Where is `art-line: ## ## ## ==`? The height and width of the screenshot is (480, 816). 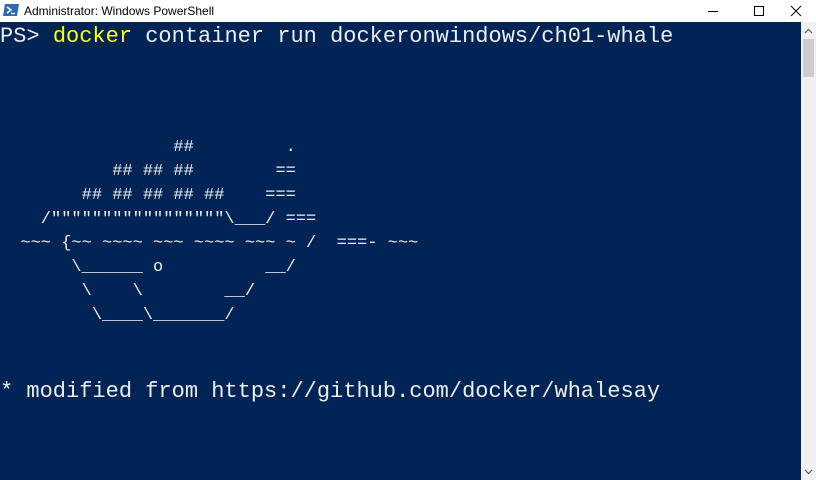
art-line: ## ## ## == is located at coordinates (148, 171).